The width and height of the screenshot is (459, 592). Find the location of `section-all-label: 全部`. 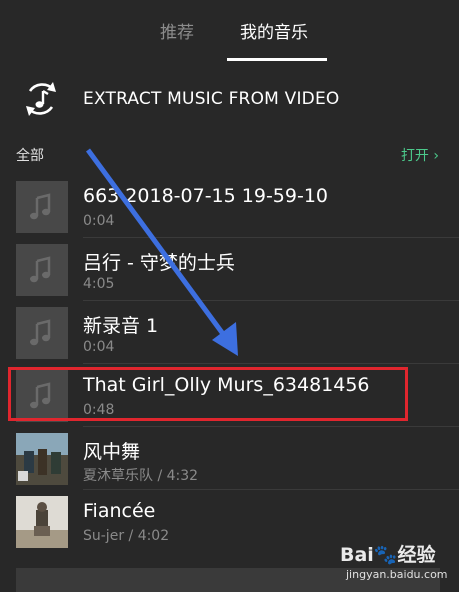

section-all-label: 全部 is located at coordinates (30, 156).